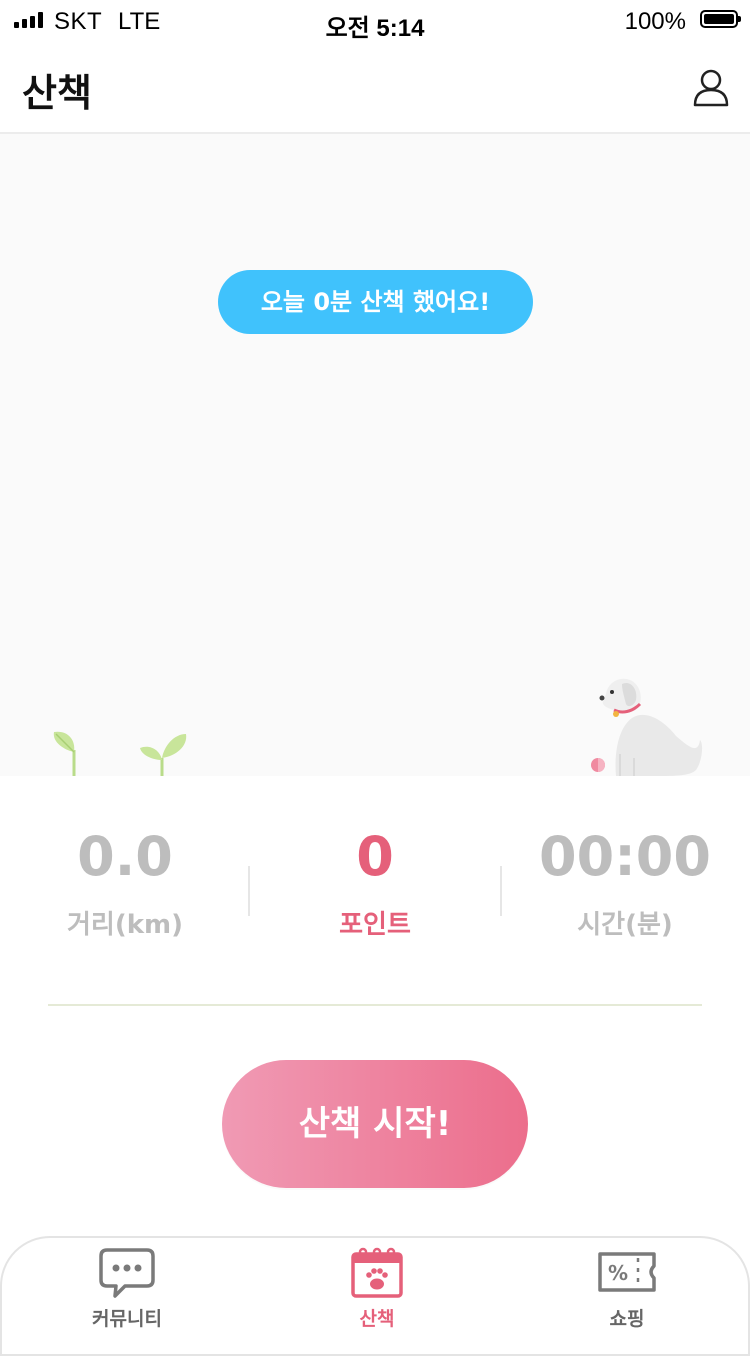 Image resolution: width=750 pixels, height=1356 pixels. Describe the element at coordinates (375, 302) in the screenshot. I see `today-walk-badge: 오늘 0분 산책 했어요!` at that location.